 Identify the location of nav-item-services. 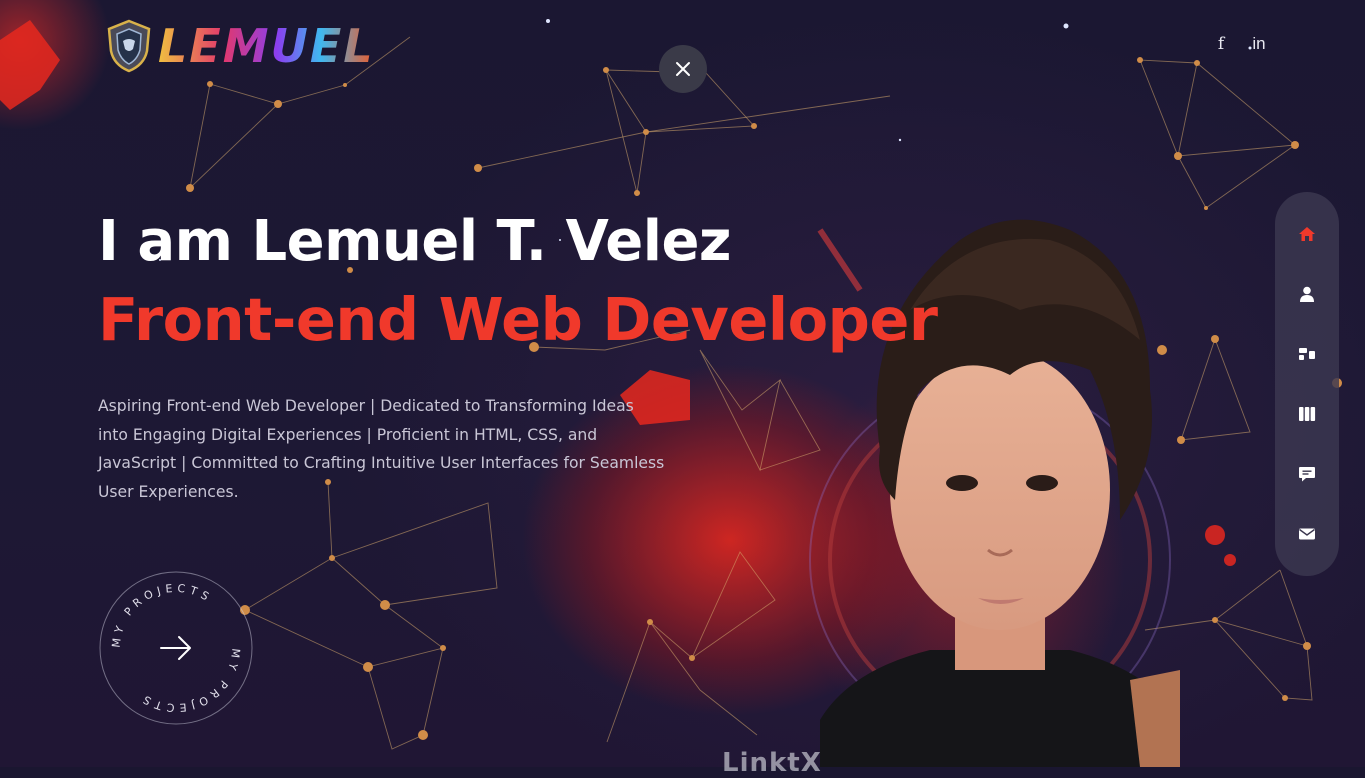
(1307, 354).